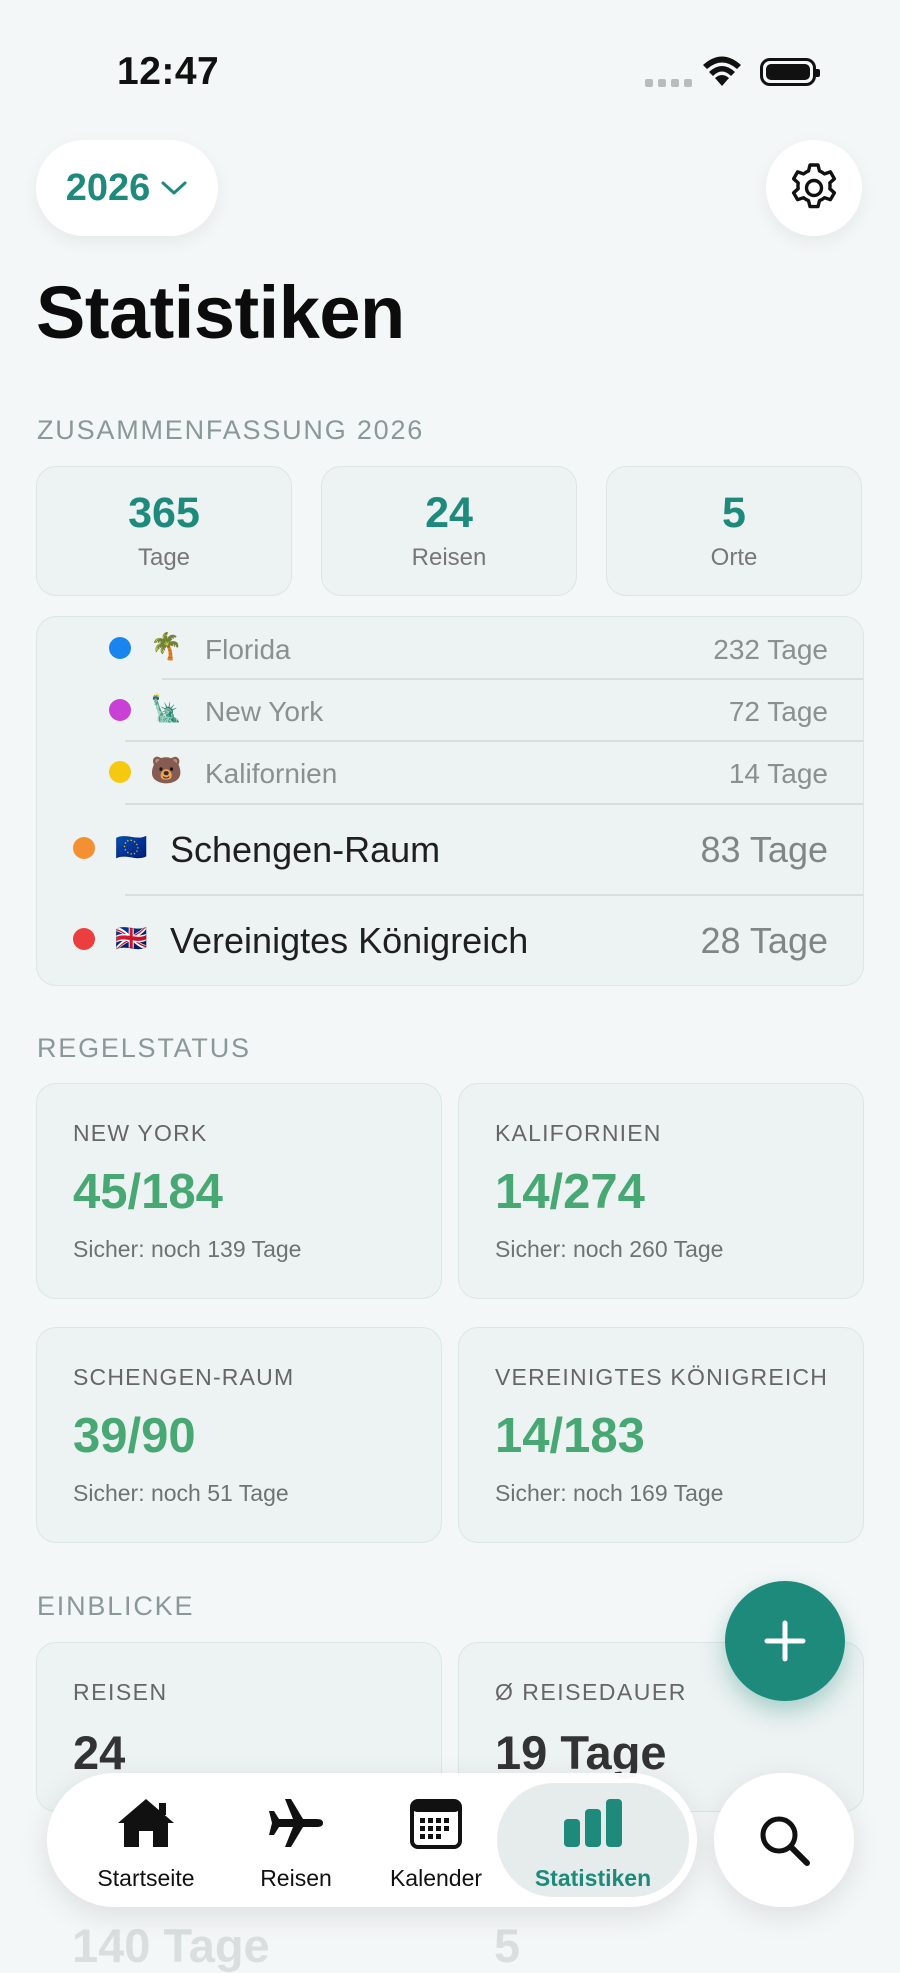  What do you see at coordinates (184, 1377) in the screenshot?
I see `rule-name: SCHENGEN-RAUM` at bounding box center [184, 1377].